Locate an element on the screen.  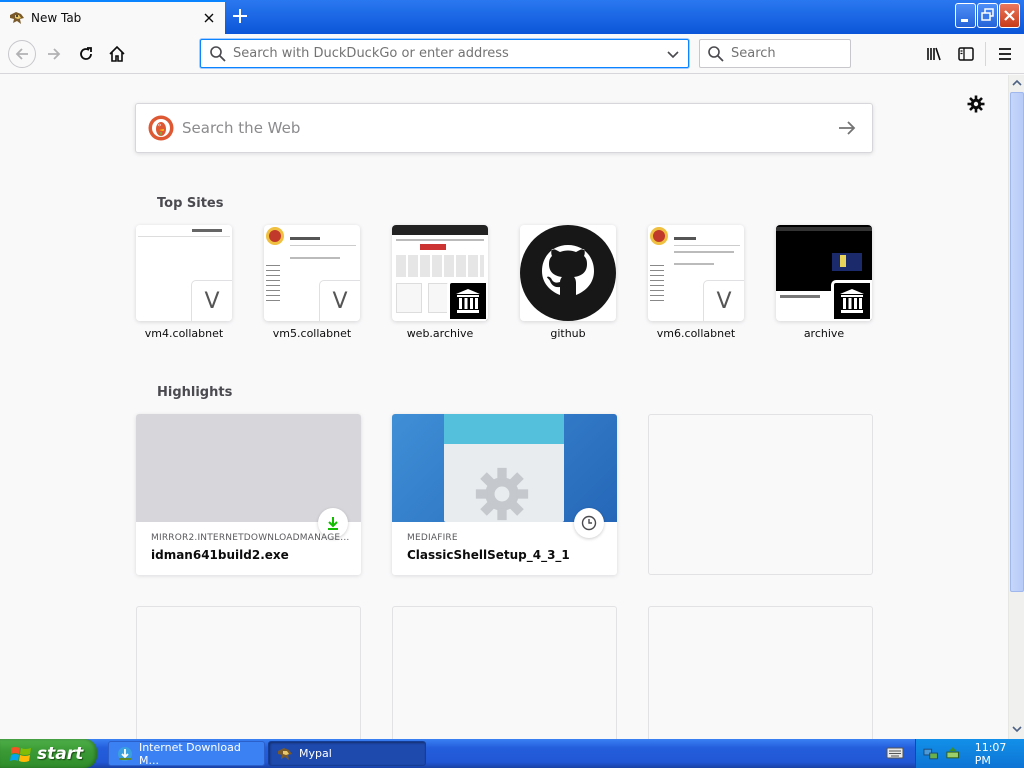
keyboard-icon is located at coordinates (895, 753).